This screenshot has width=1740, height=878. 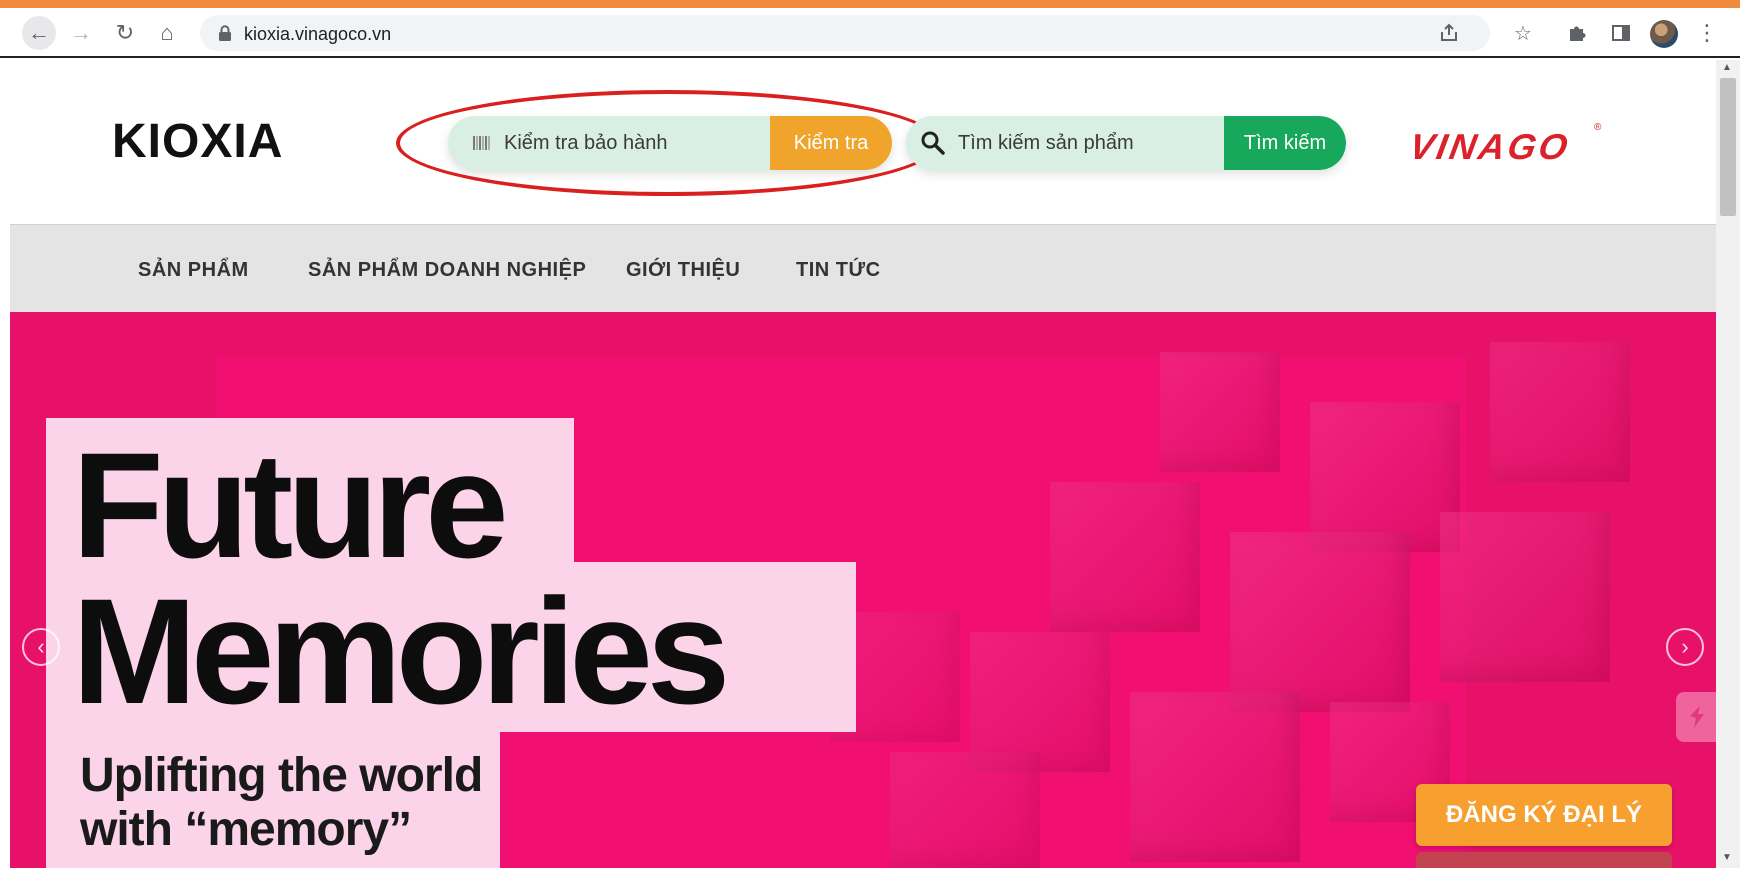 I want to click on product-search-form: Tìm kiếm, so click(x=1126, y=143).